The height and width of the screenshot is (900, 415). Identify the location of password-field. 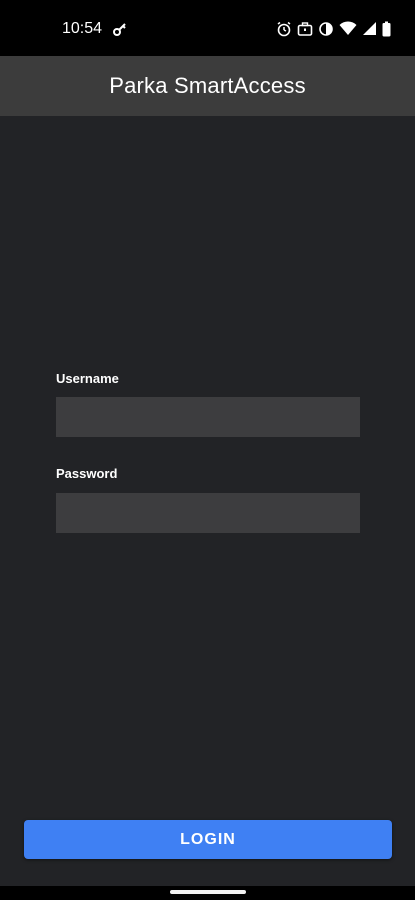
(208, 513).